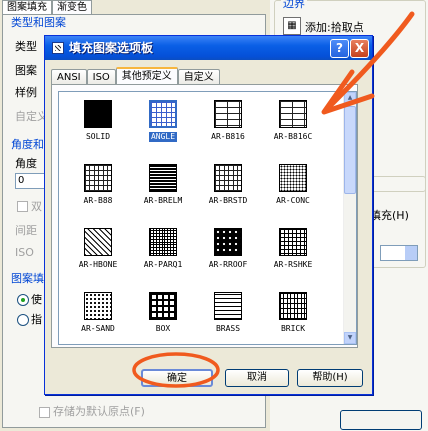 The image size is (428, 431). I want to click on pattern-box: BOX, so click(163, 313).